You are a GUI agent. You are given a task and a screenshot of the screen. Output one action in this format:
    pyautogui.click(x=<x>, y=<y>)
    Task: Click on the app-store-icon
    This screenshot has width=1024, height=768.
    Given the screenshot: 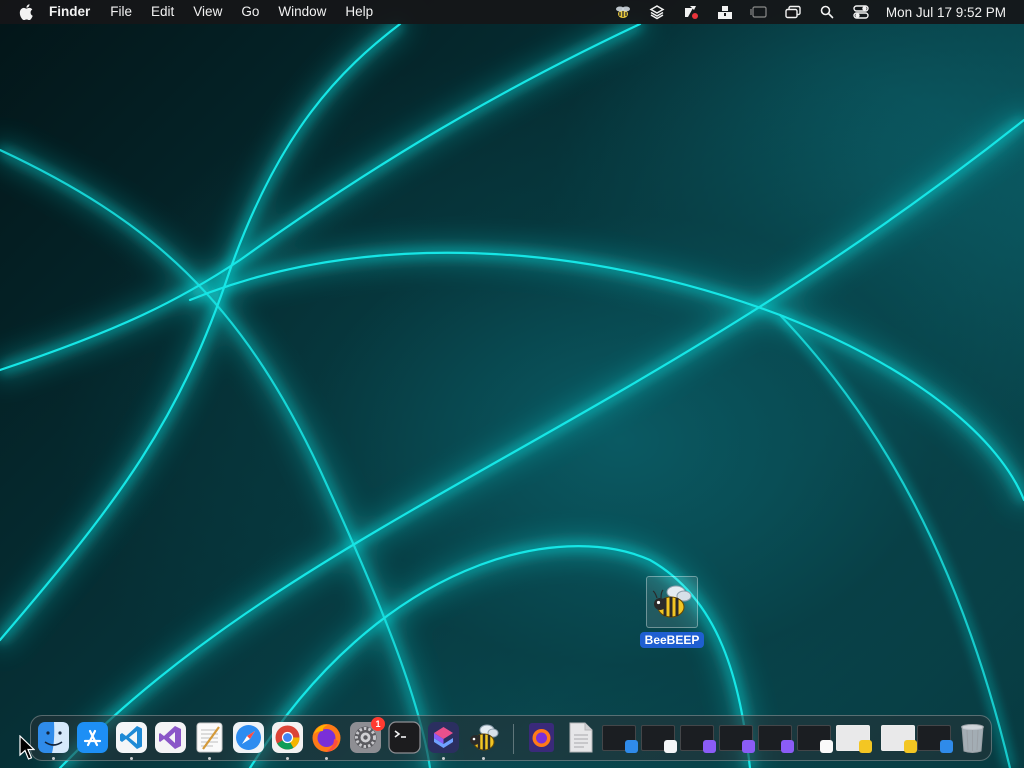 What is the action you would take?
    pyautogui.click(x=92, y=737)
    